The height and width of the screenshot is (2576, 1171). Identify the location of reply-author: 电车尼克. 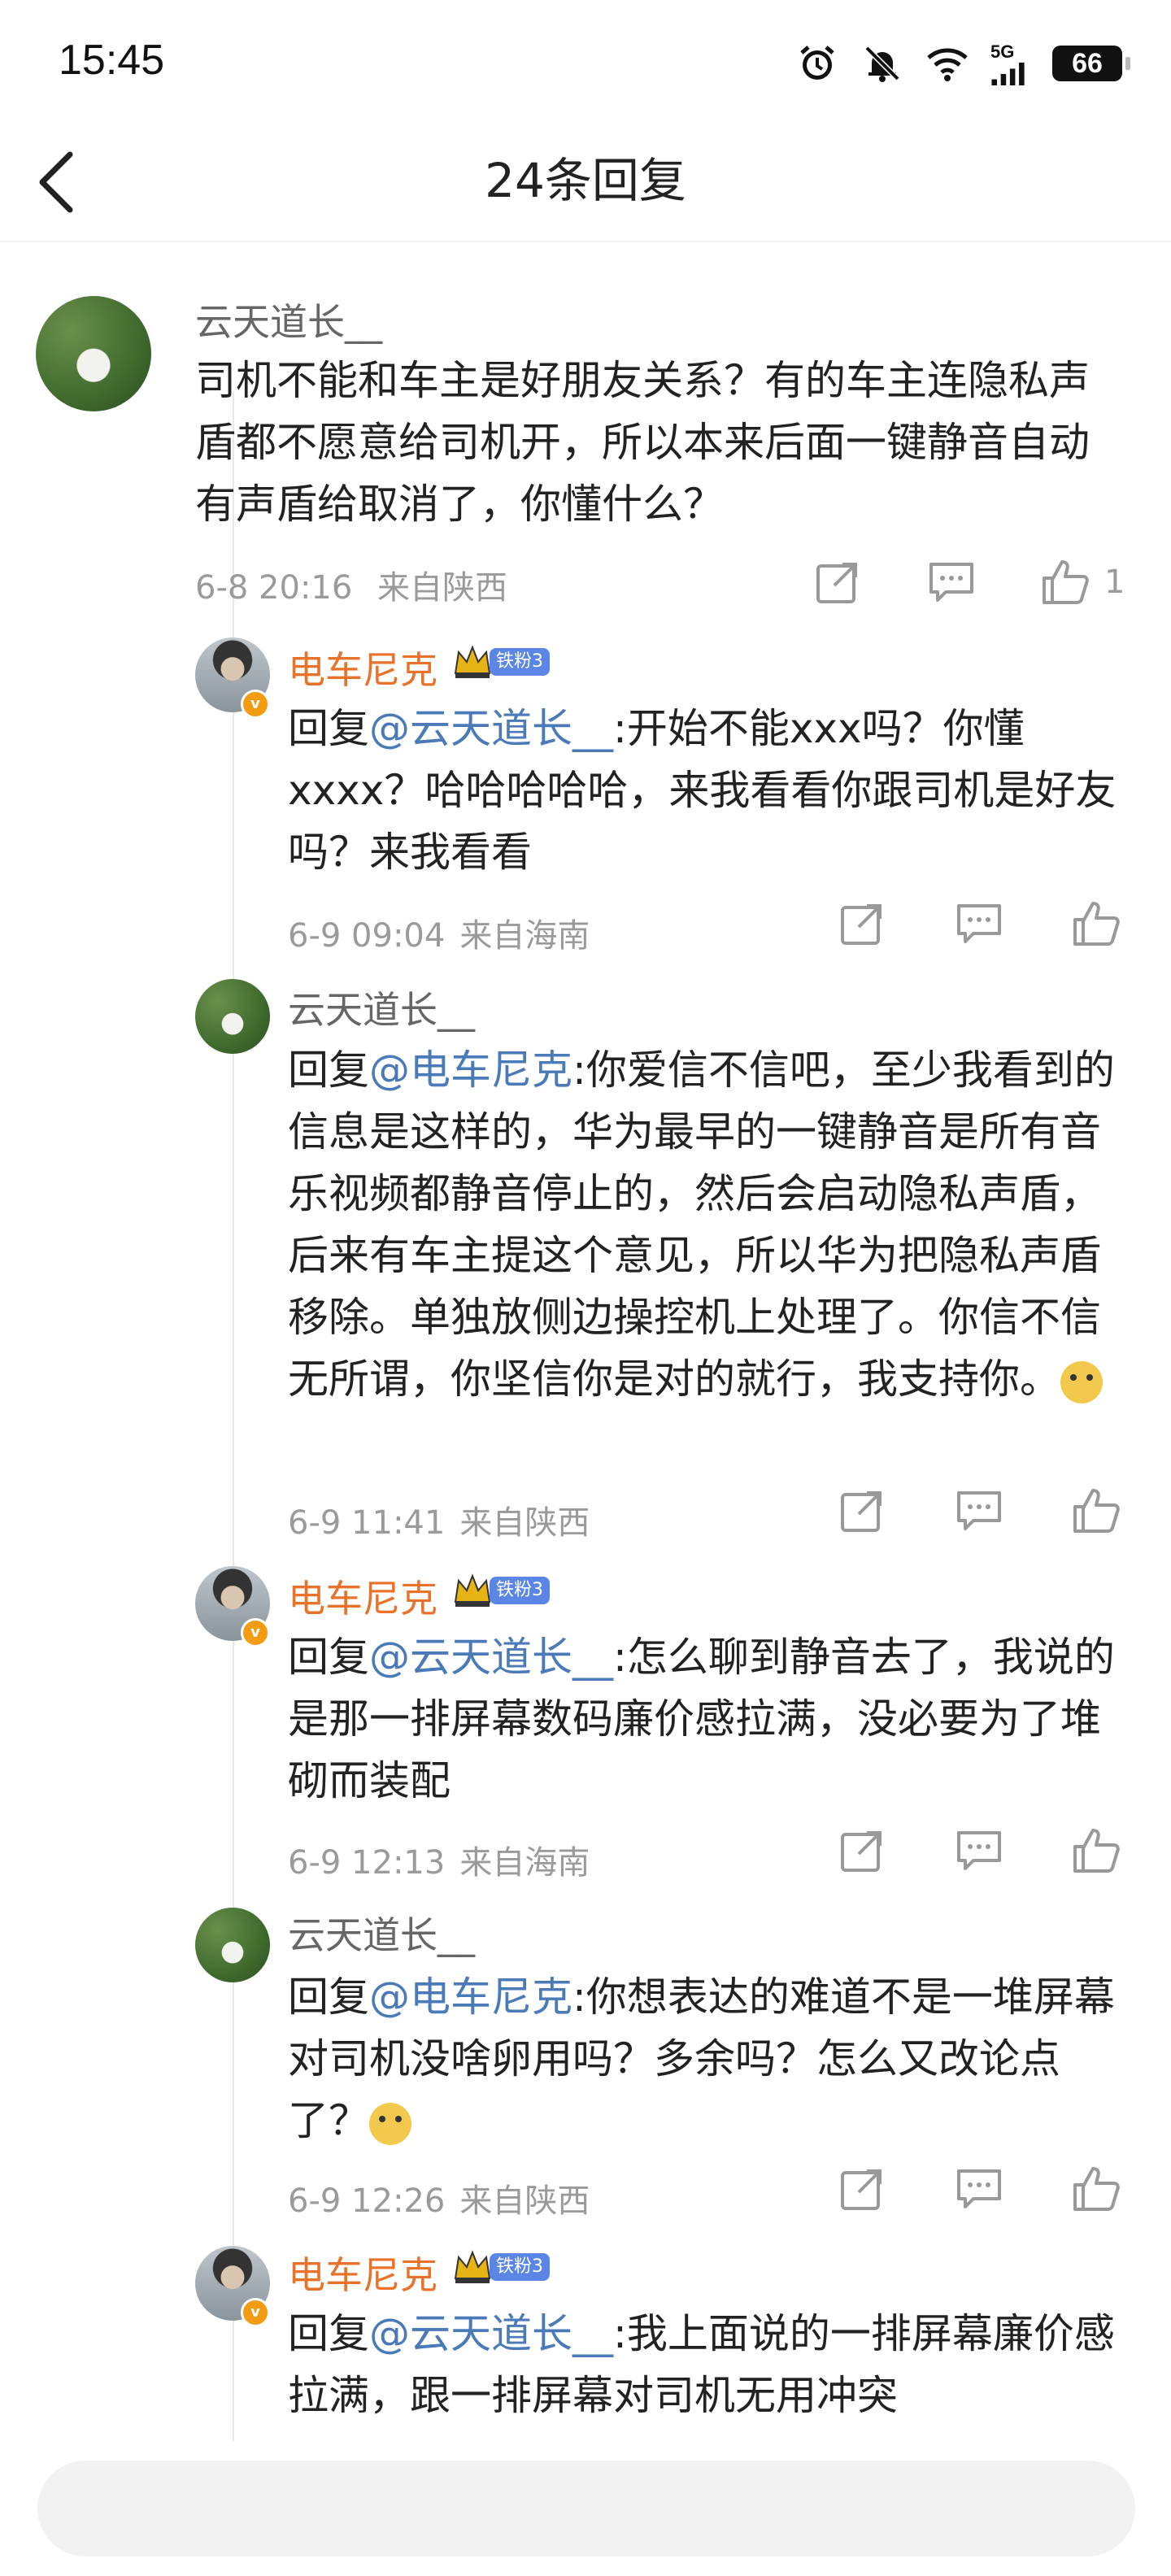
(362, 2273).